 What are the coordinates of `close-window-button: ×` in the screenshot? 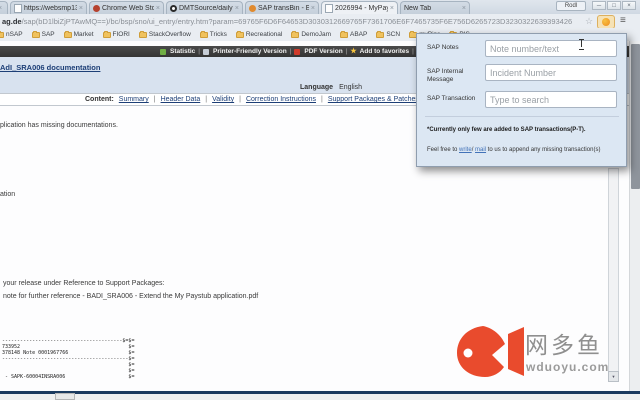 It's located at (629, 5).